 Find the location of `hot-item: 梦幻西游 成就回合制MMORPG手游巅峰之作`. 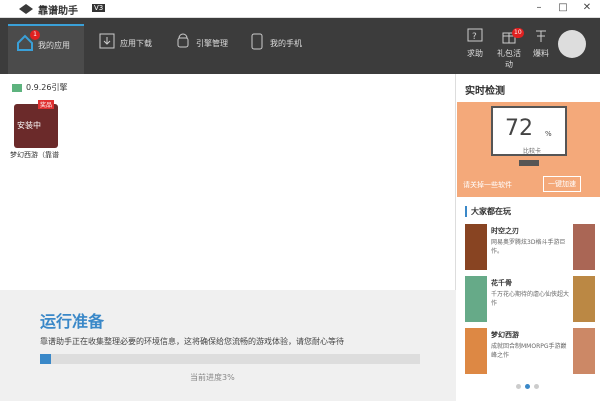

hot-item: 梦幻西游 成就回合制MMORPG手游巅峰之作 is located at coordinates (530, 353).